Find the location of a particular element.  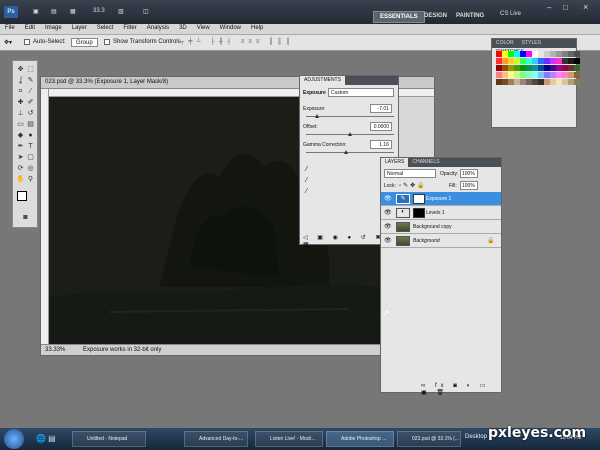

screen-mode-icon: ◫ is located at coordinates (146, 12).